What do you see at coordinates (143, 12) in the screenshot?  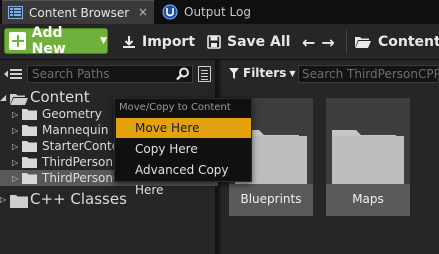 I see `close-icon: ×` at bounding box center [143, 12].